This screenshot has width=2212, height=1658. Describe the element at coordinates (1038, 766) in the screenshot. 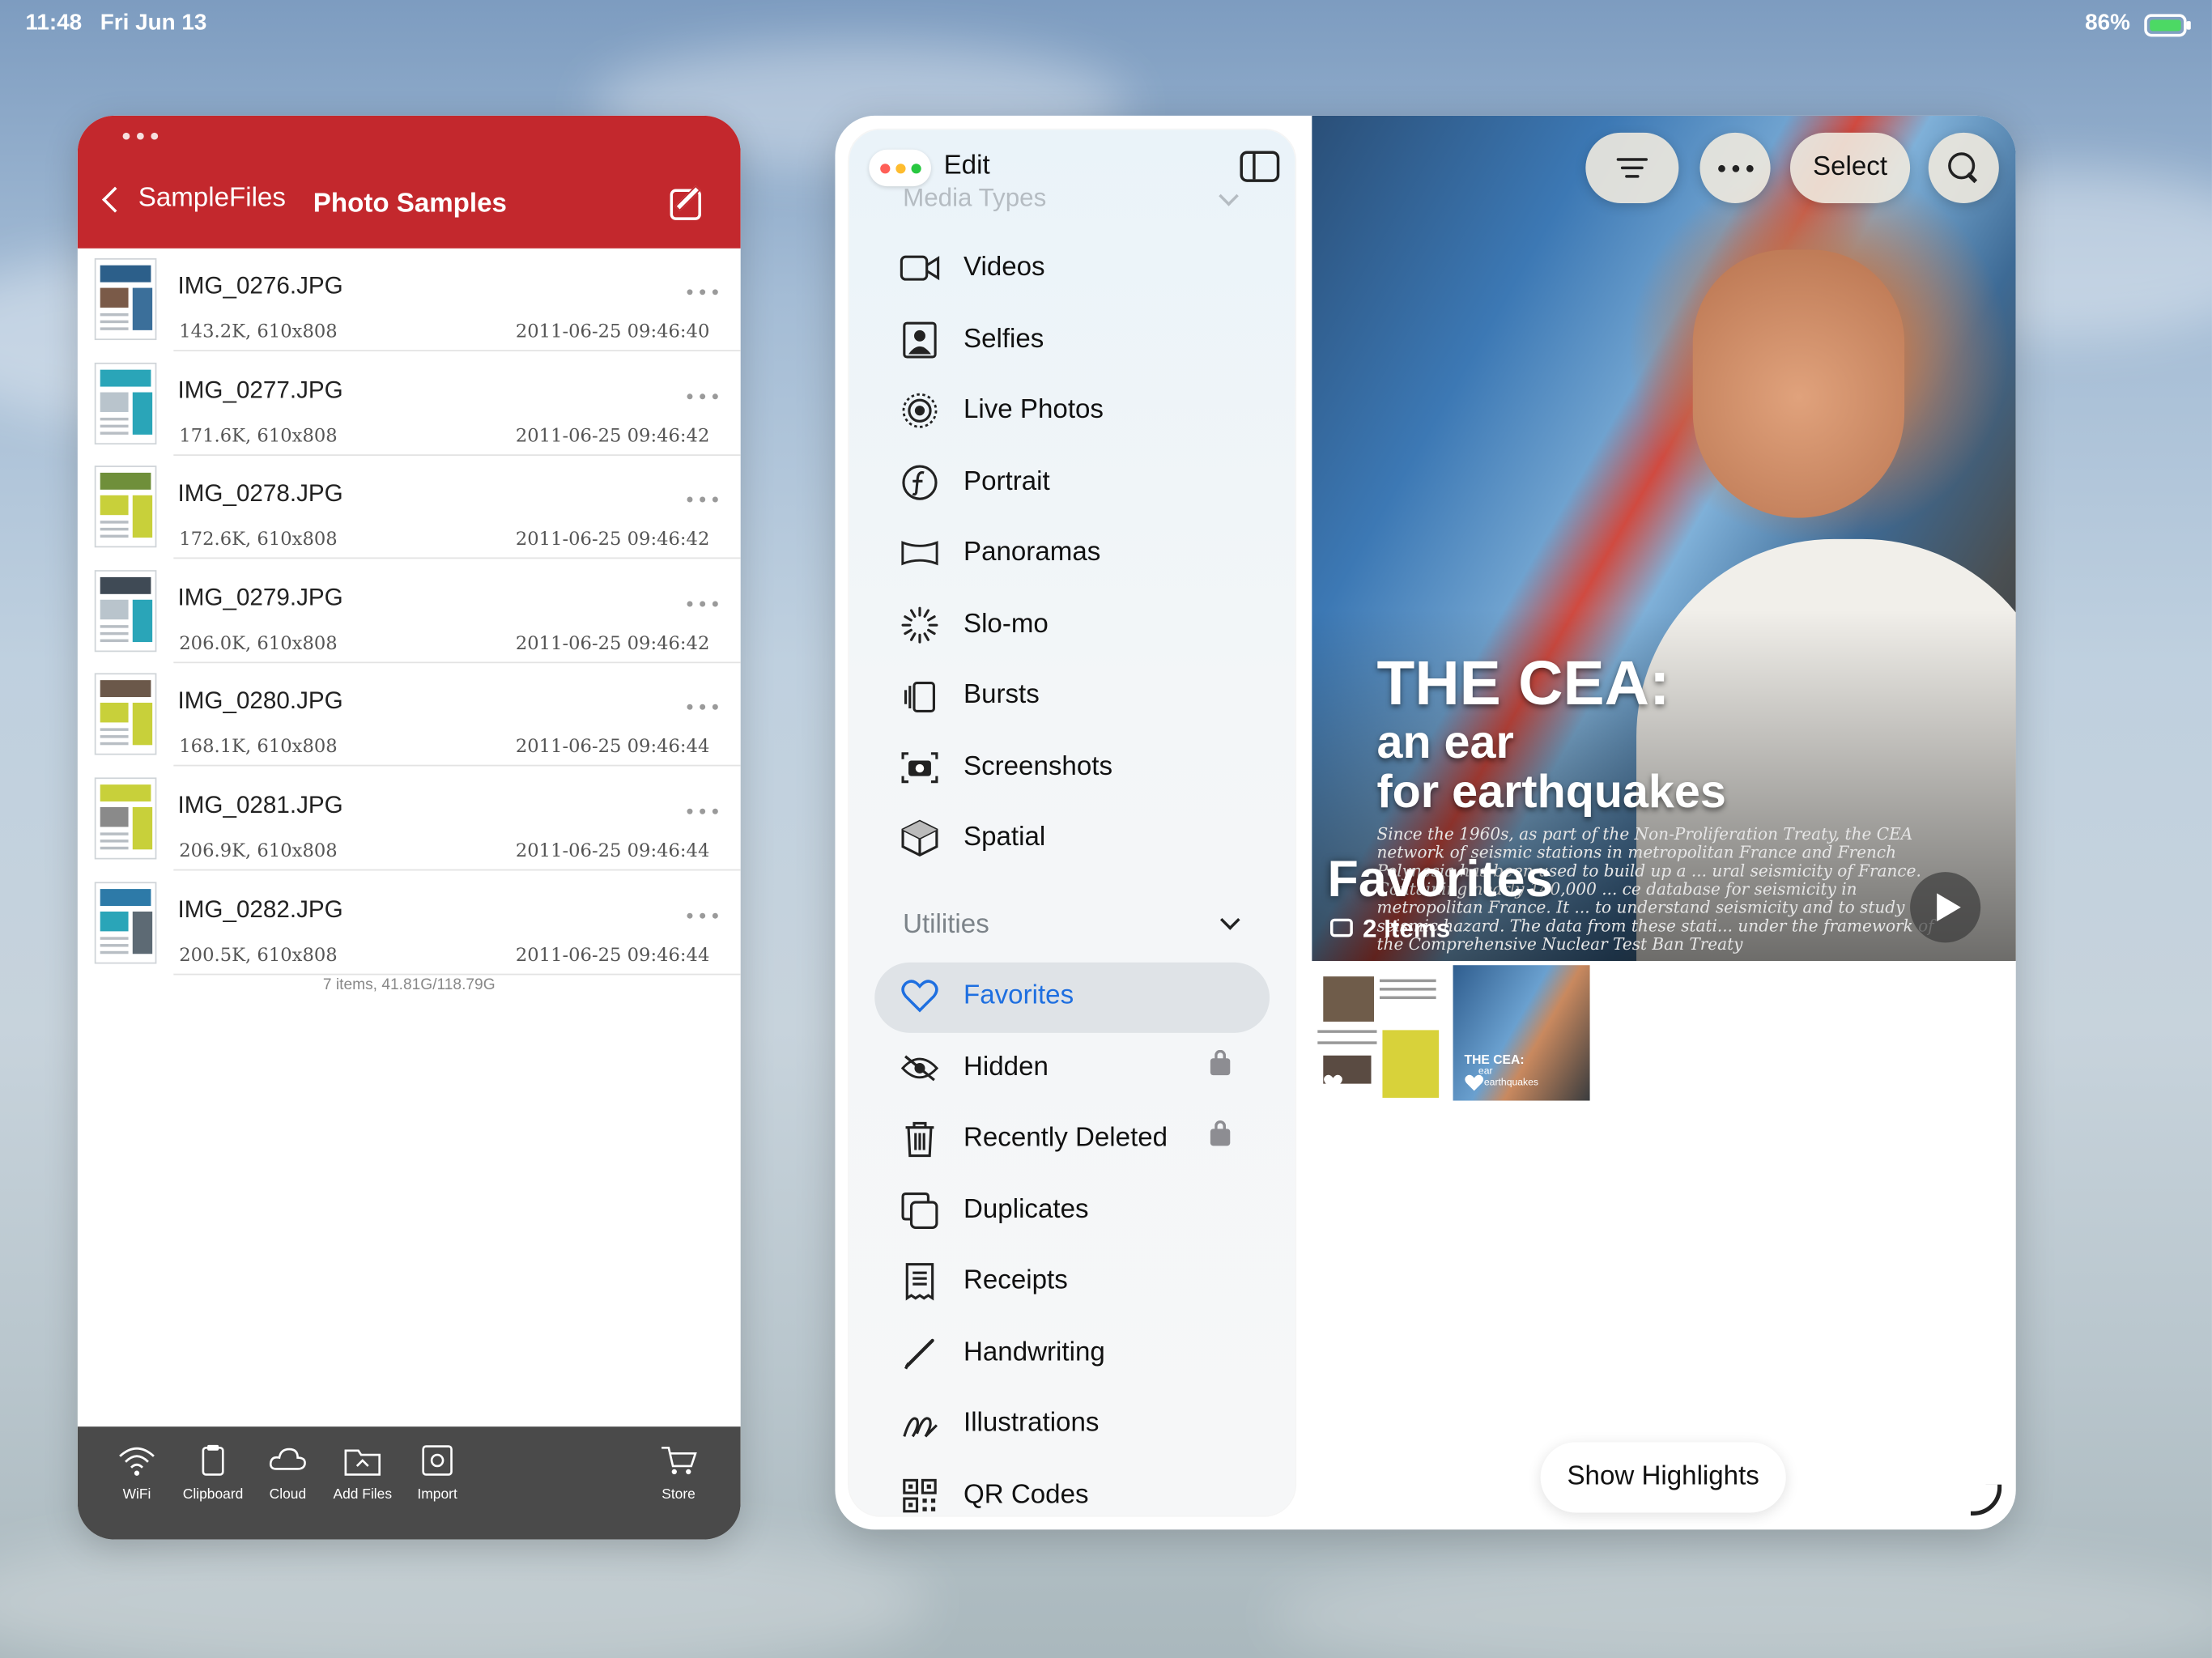

I see `sidebar-item-label: Screenshots` at that location.